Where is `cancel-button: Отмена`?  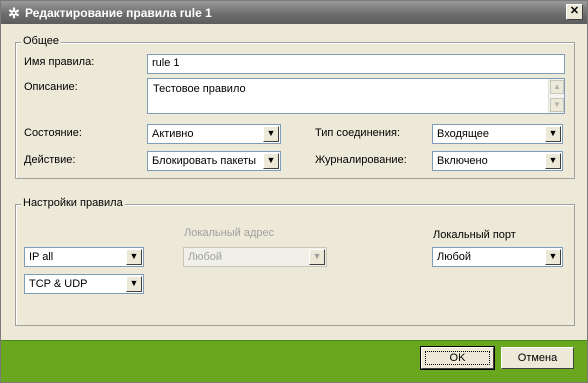
cancel-button: Отмена is located at coordinates (537, 358).